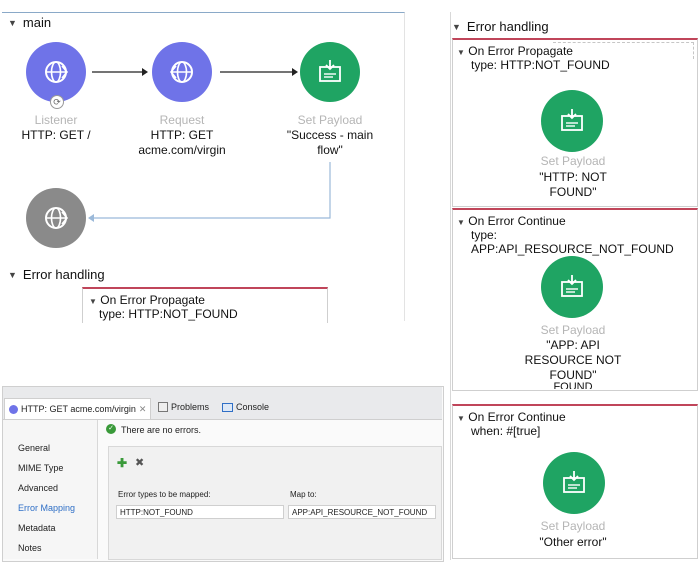  I want to click on mapping-area, so click(275, 503).